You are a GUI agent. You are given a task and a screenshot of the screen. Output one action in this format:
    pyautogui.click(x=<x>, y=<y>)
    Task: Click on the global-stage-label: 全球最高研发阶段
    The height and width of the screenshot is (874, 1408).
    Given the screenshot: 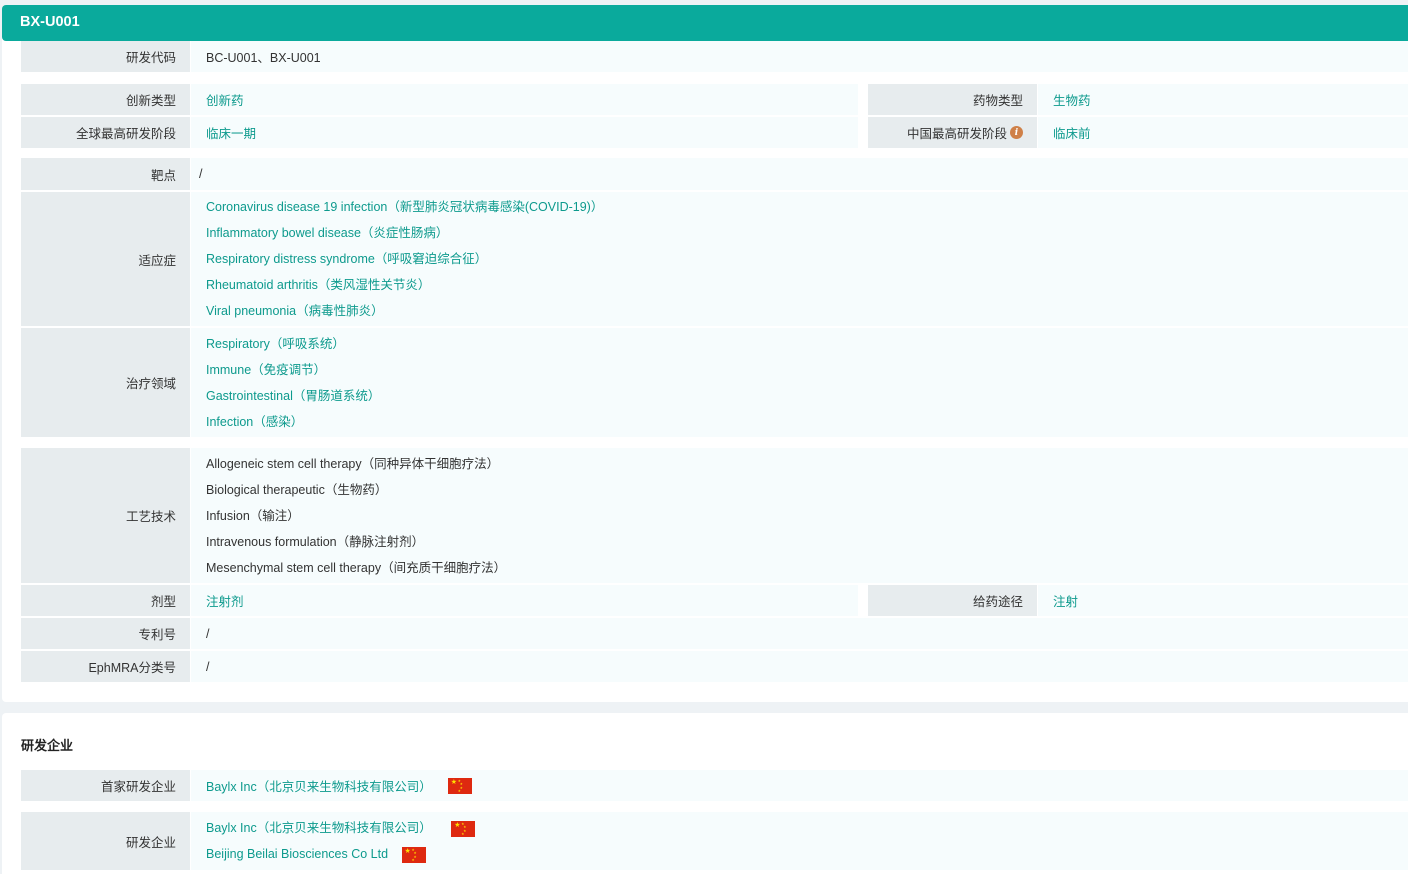 What is the action you would take?
    pyautogui.click(x=105, y=132)
    